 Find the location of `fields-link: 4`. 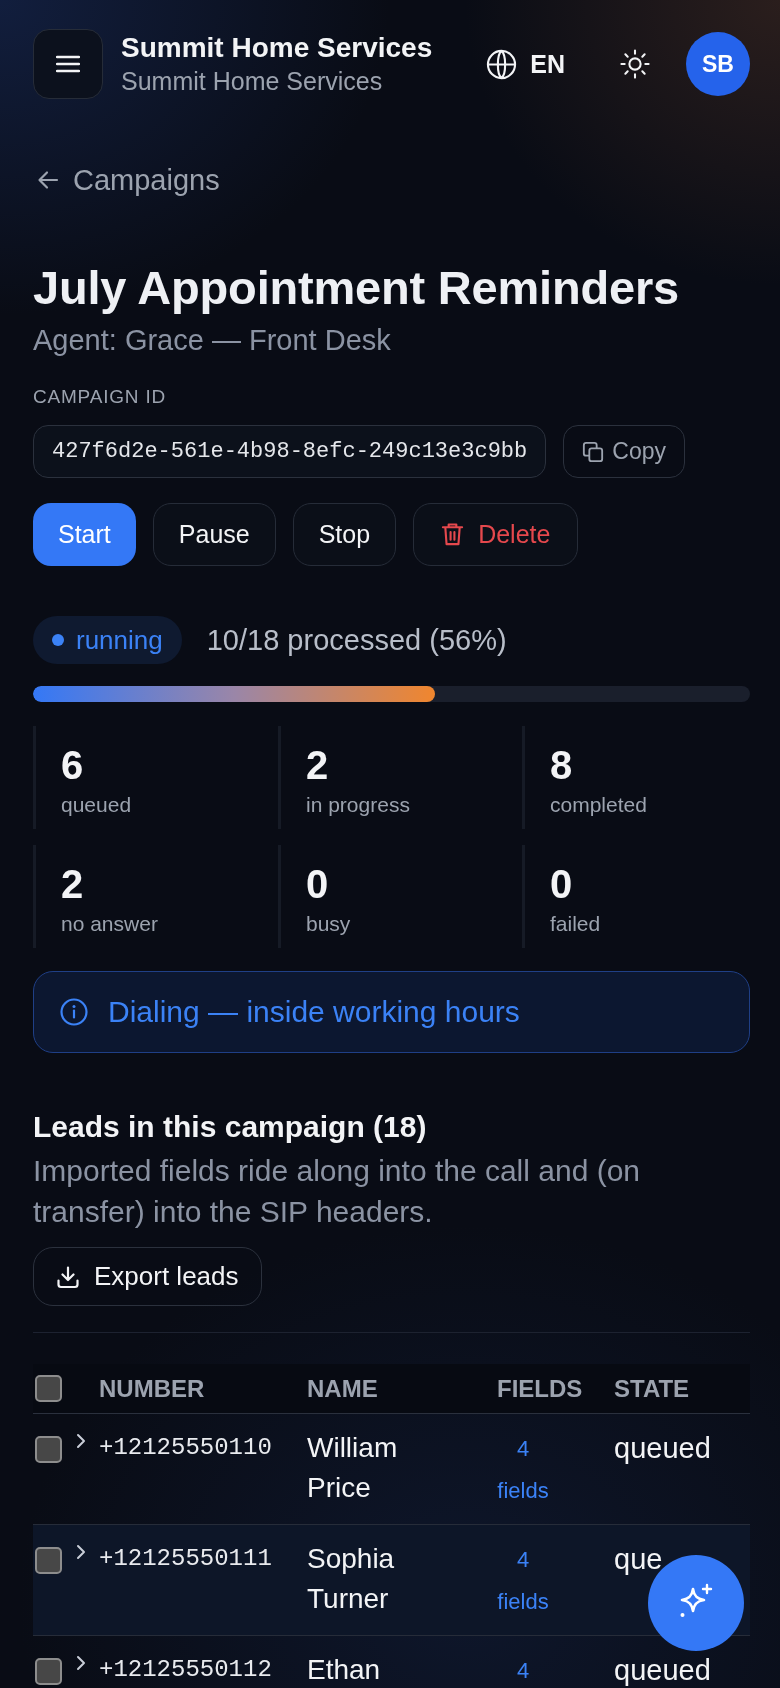

fields-link: 4 is located at coordinates (523, 1669).